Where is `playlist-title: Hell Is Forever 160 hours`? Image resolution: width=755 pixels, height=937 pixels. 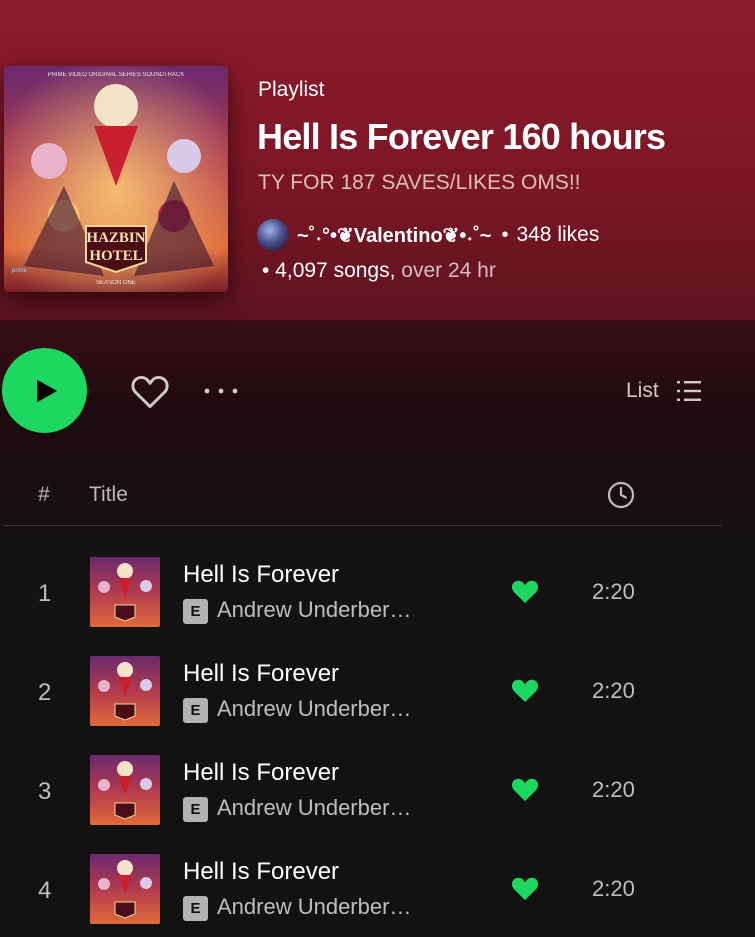 playlist-title: Hell Is Forever 160 hours is located at coordinates (461, 136).